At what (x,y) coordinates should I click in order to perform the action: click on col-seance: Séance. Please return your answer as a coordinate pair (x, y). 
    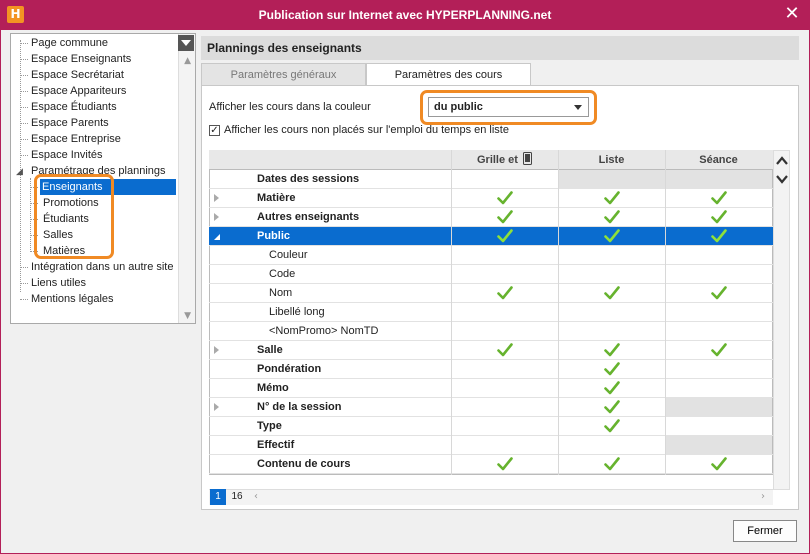
    Looking at the image, I should click on (718, 160).